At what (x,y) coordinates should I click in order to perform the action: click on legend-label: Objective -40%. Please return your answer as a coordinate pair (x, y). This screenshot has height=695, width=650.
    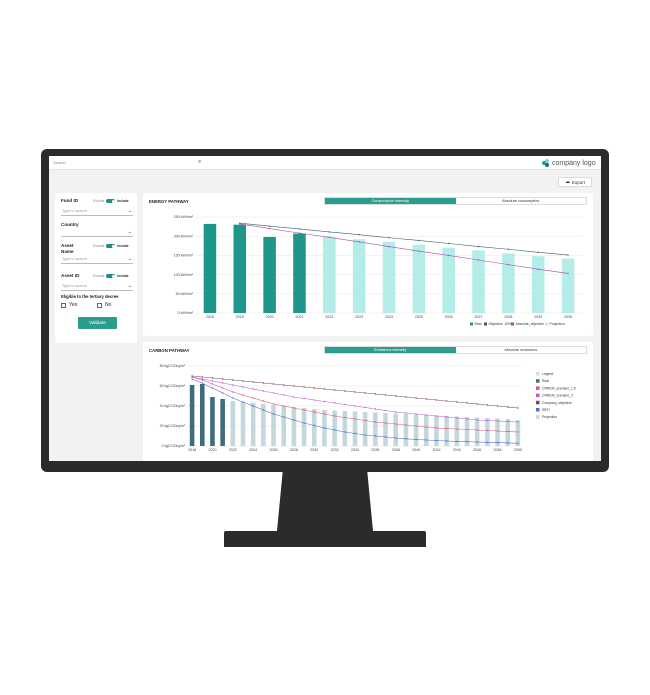
    Looking at the image, I should click on (500, 324).